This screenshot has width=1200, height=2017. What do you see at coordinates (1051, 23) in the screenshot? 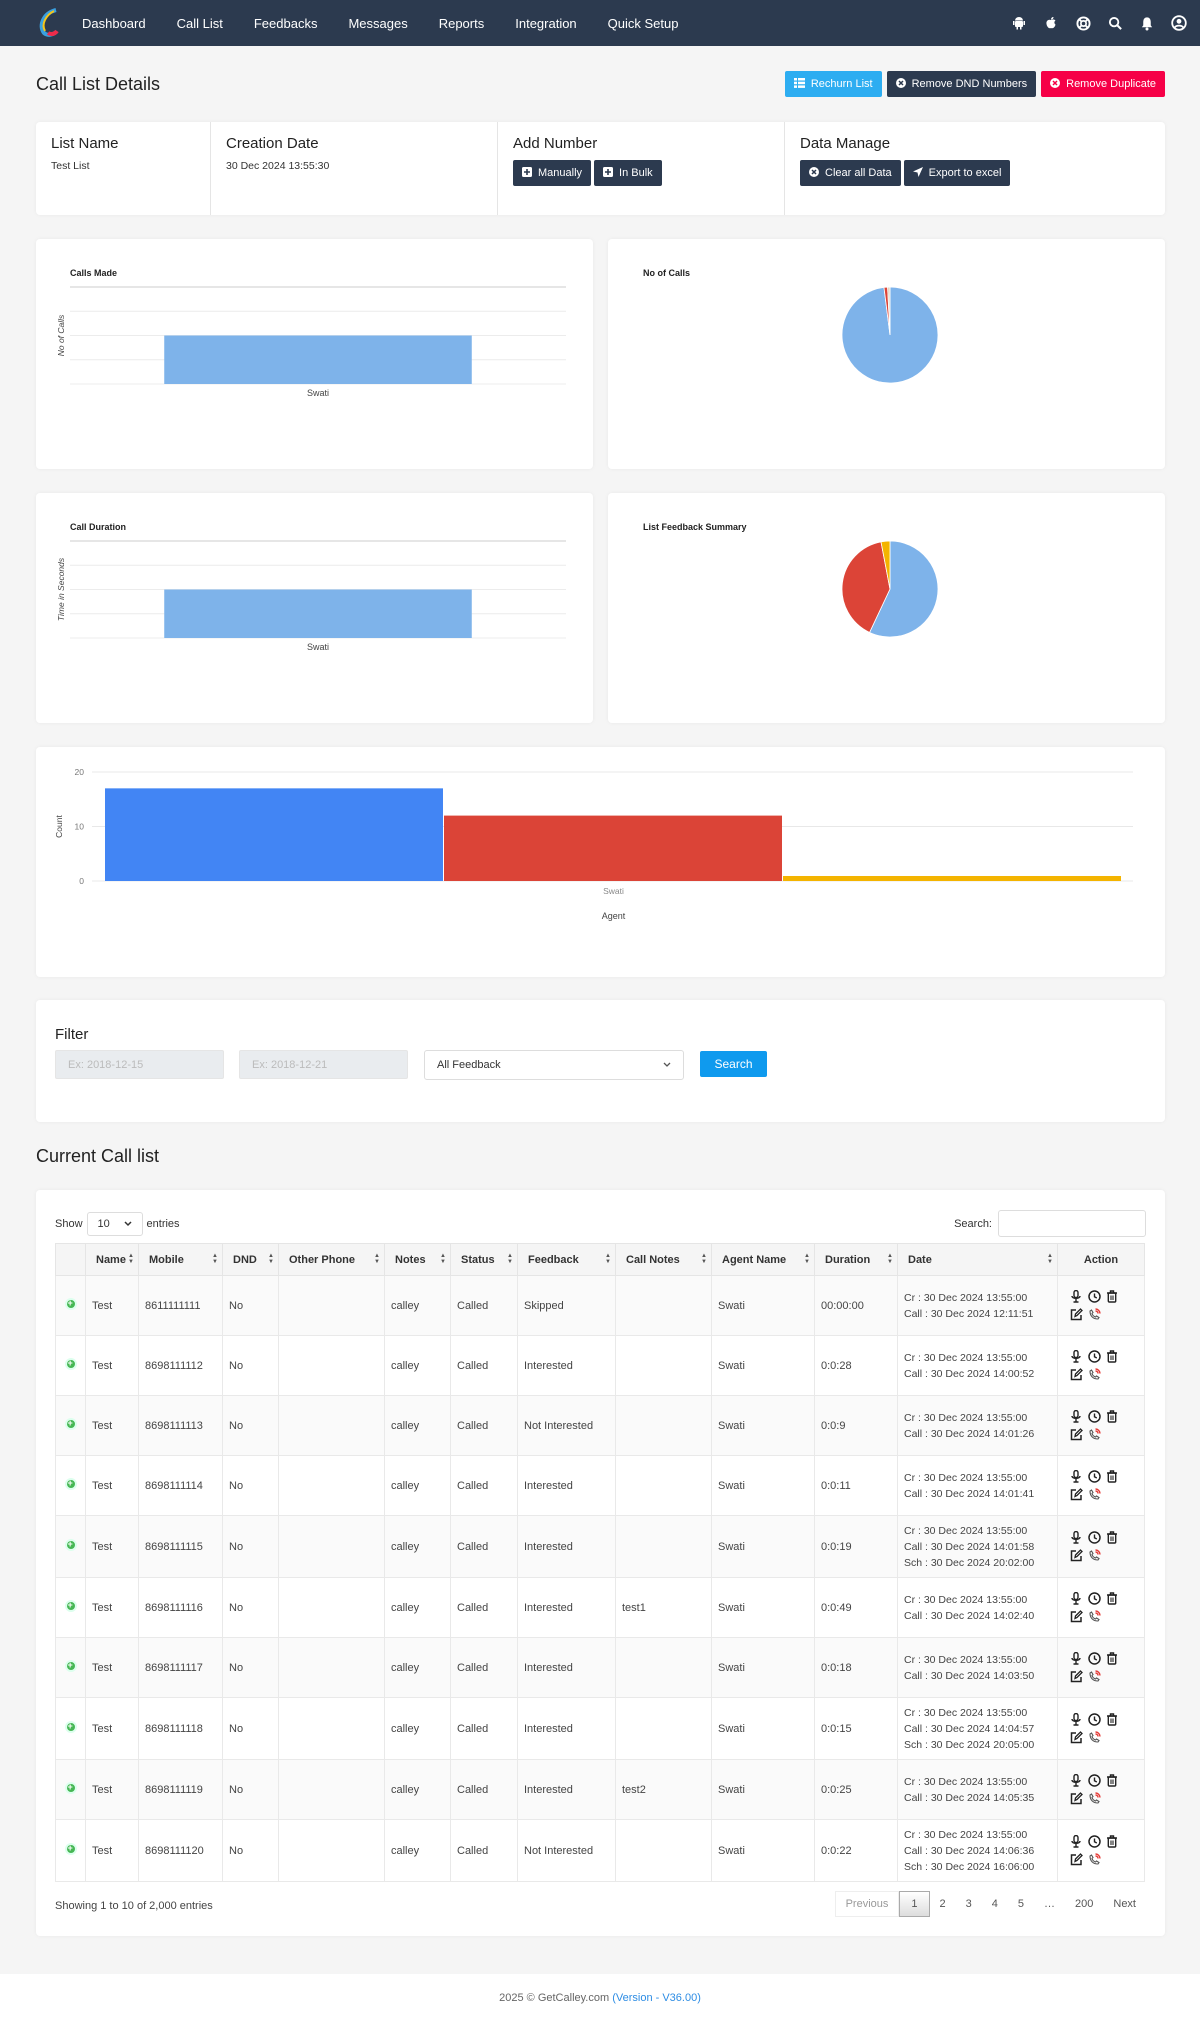
I see `apple-icon` at bounding box center [1051, 23].